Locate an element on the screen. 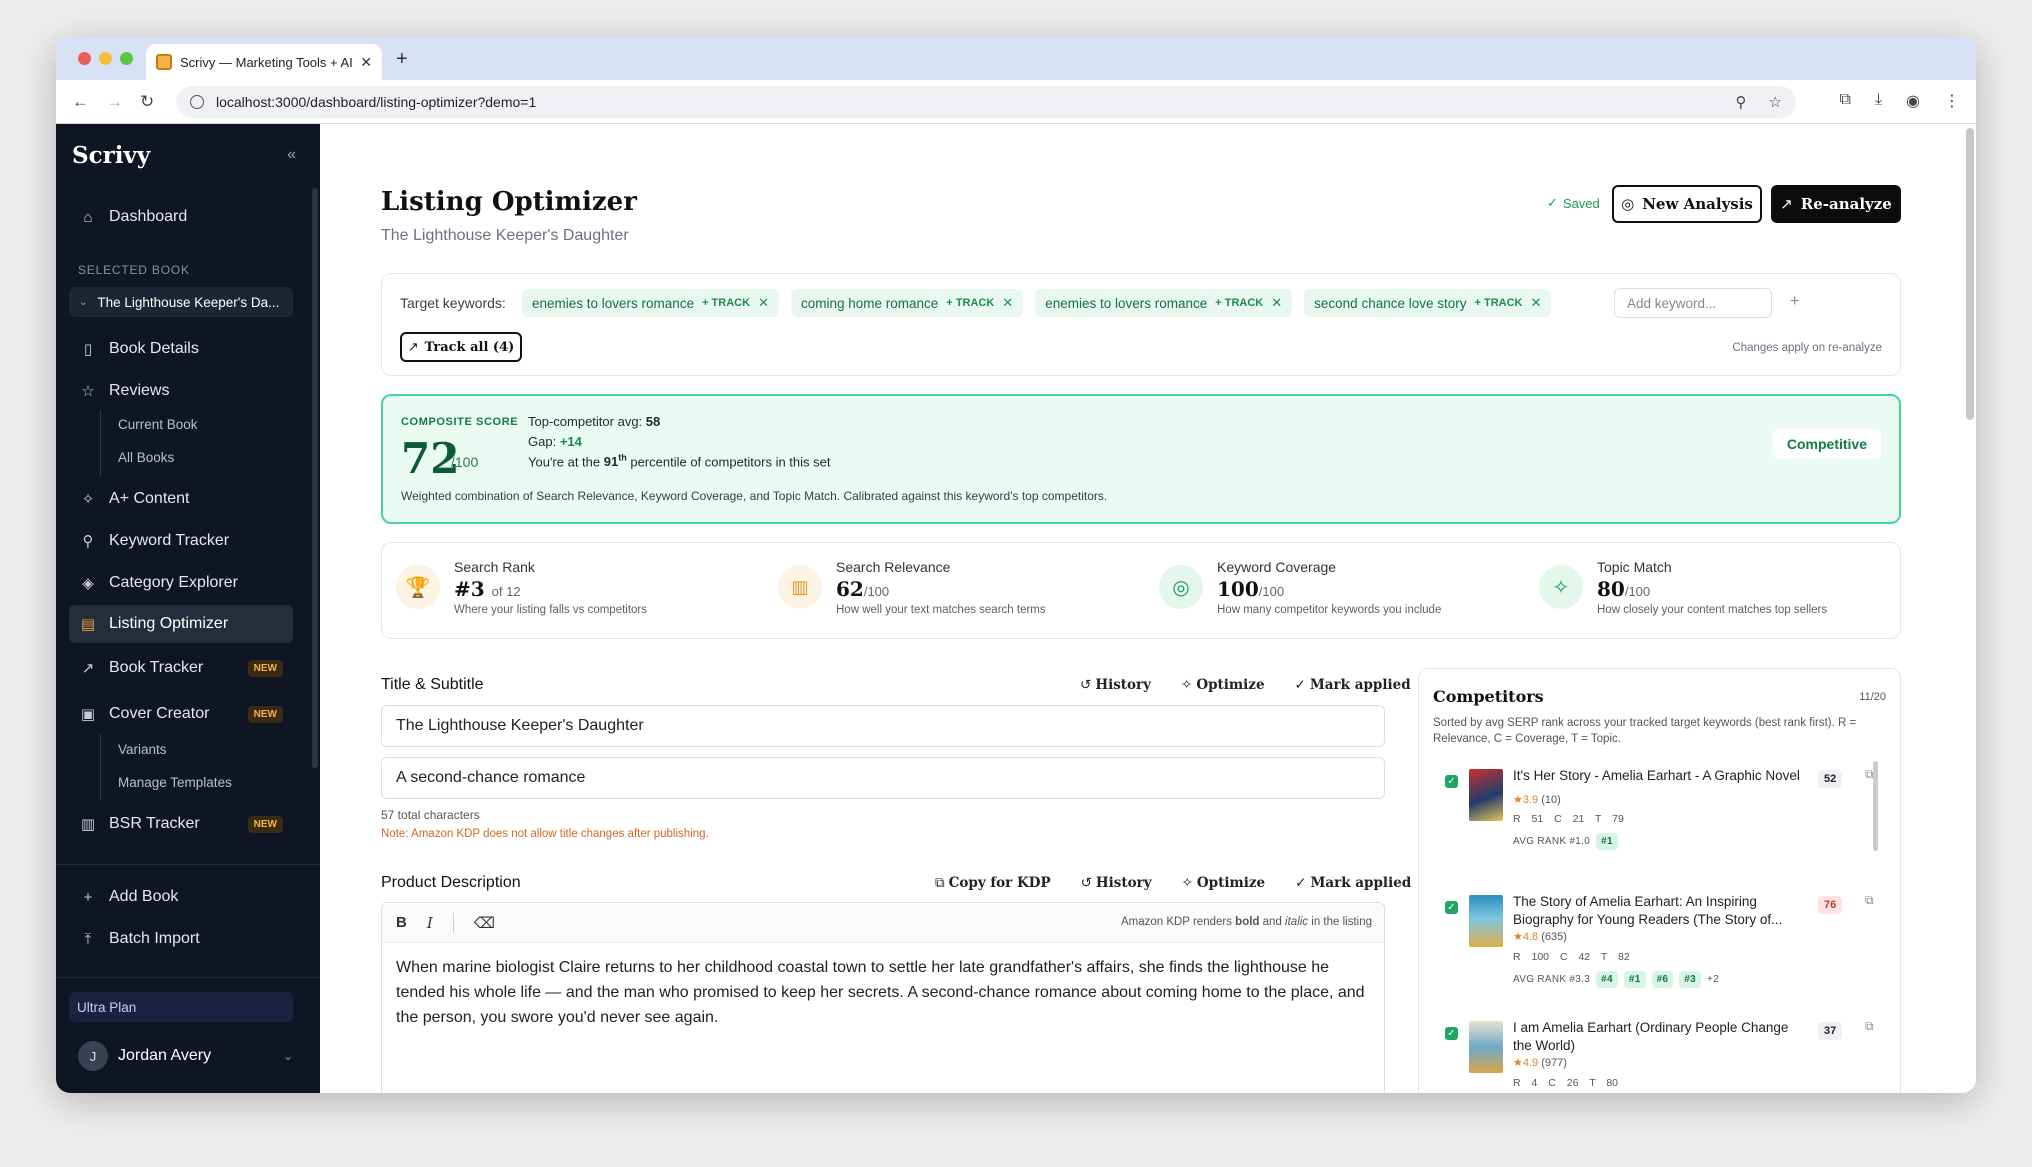  sidebar-item-batch-import: ⤒ Batch Import is located at coordinates (181, 939).